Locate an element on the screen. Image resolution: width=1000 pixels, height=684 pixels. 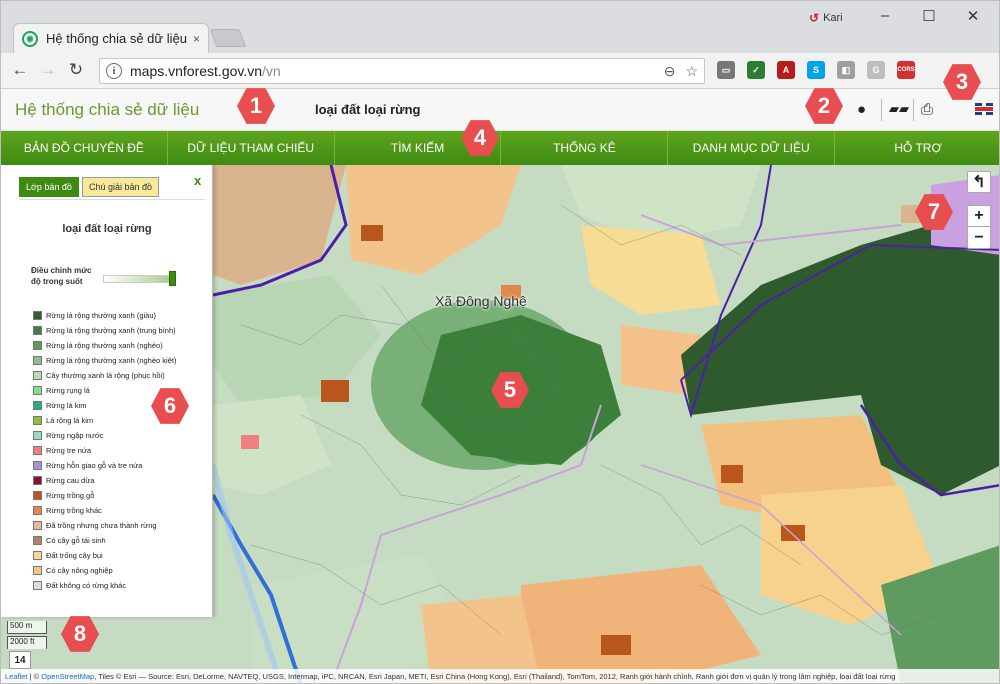
legend-item: Có cây nông nghiệp is located at coordinates (104, 570).